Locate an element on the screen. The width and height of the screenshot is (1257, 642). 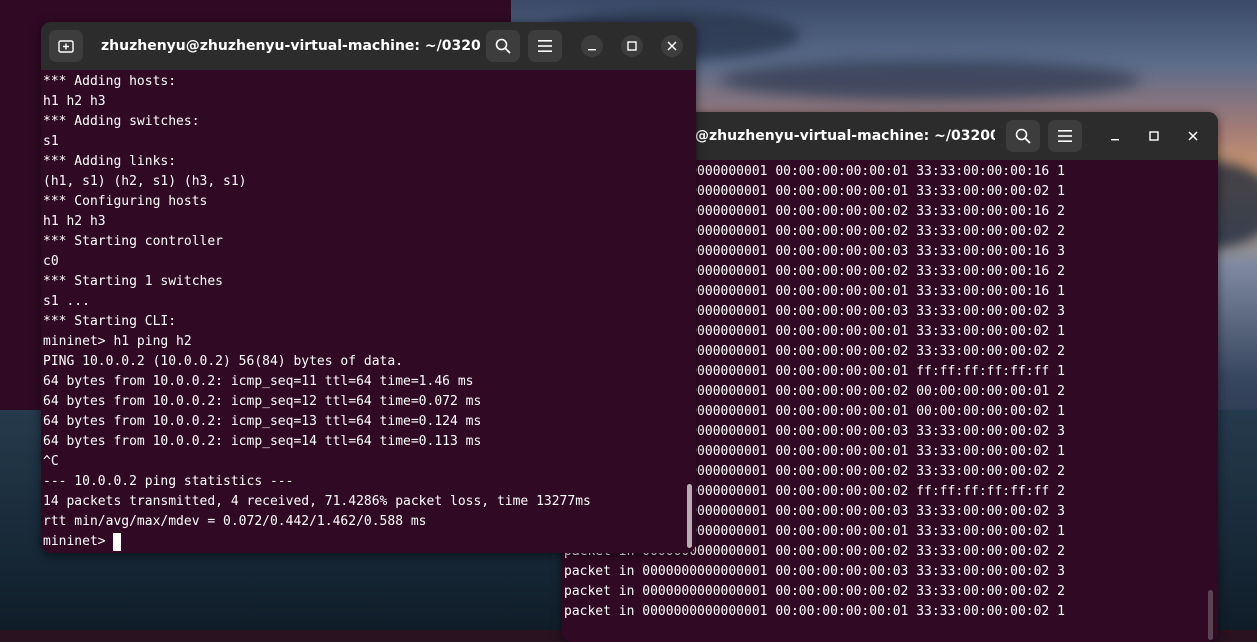
terminal-line: *** Adding switches: is located at coordinates (121, 121).